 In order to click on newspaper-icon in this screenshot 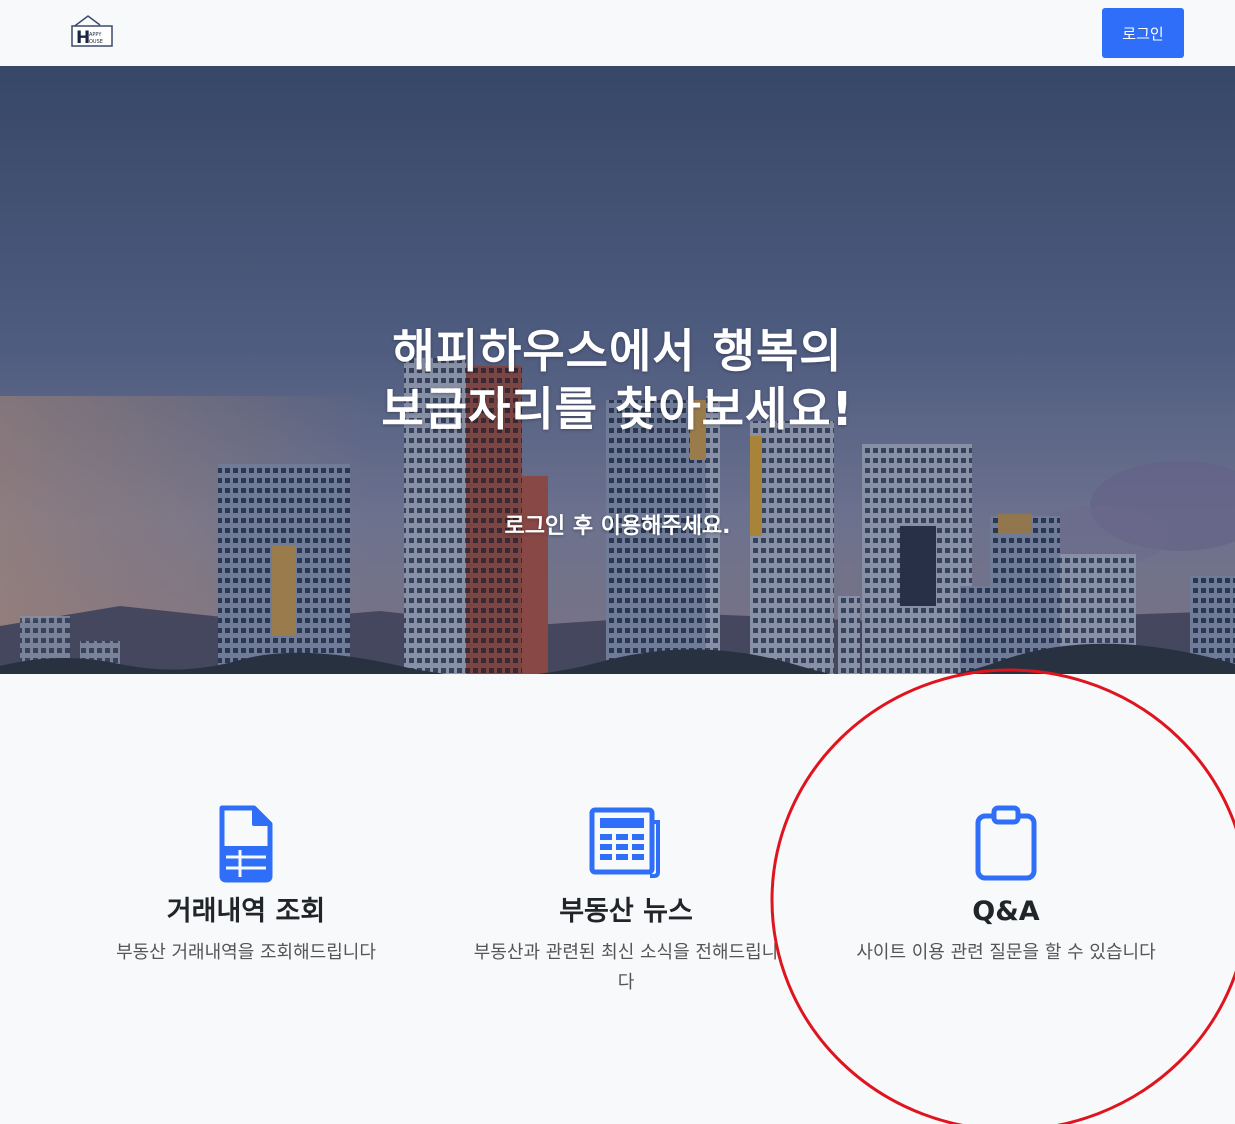, I will do `click(624, 842)`.